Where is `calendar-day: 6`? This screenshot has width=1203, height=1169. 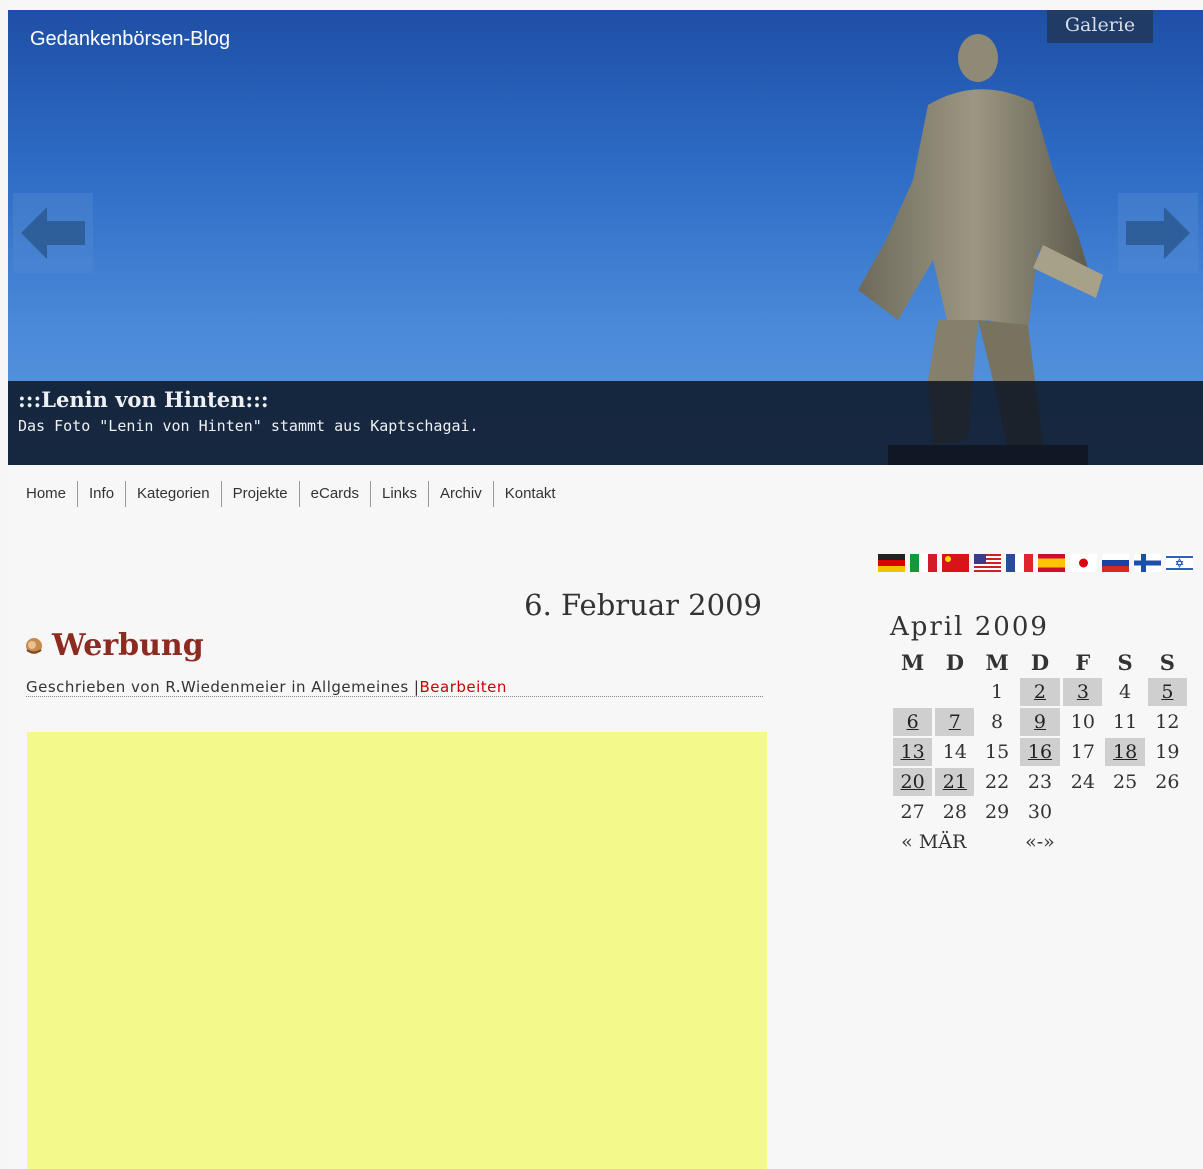
calendar-day: 6 is located at coordinates (913, 722).